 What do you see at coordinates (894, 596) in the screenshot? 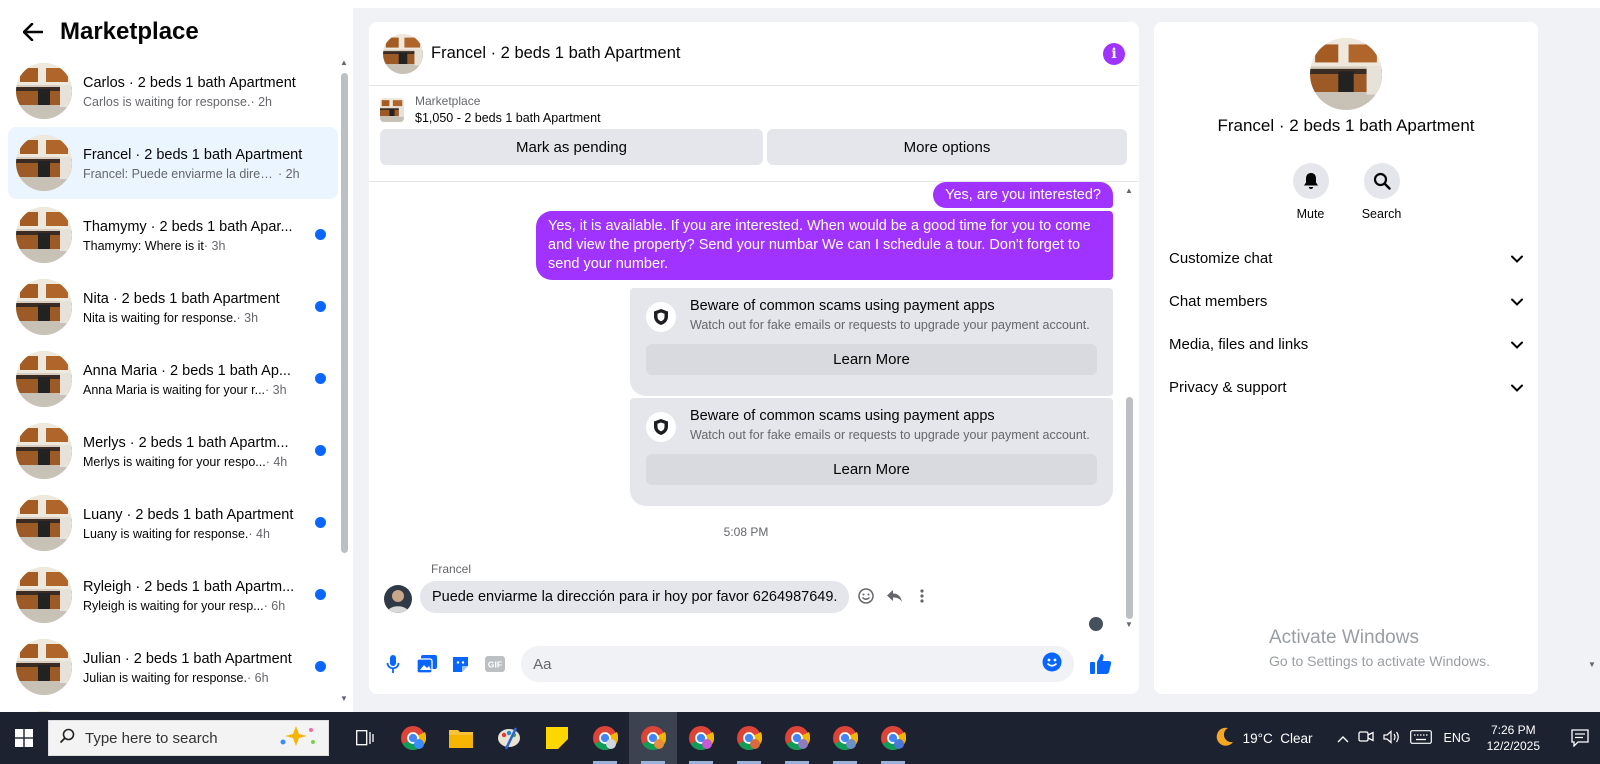
I see `reply-icon` at bounding box center [894, 596].